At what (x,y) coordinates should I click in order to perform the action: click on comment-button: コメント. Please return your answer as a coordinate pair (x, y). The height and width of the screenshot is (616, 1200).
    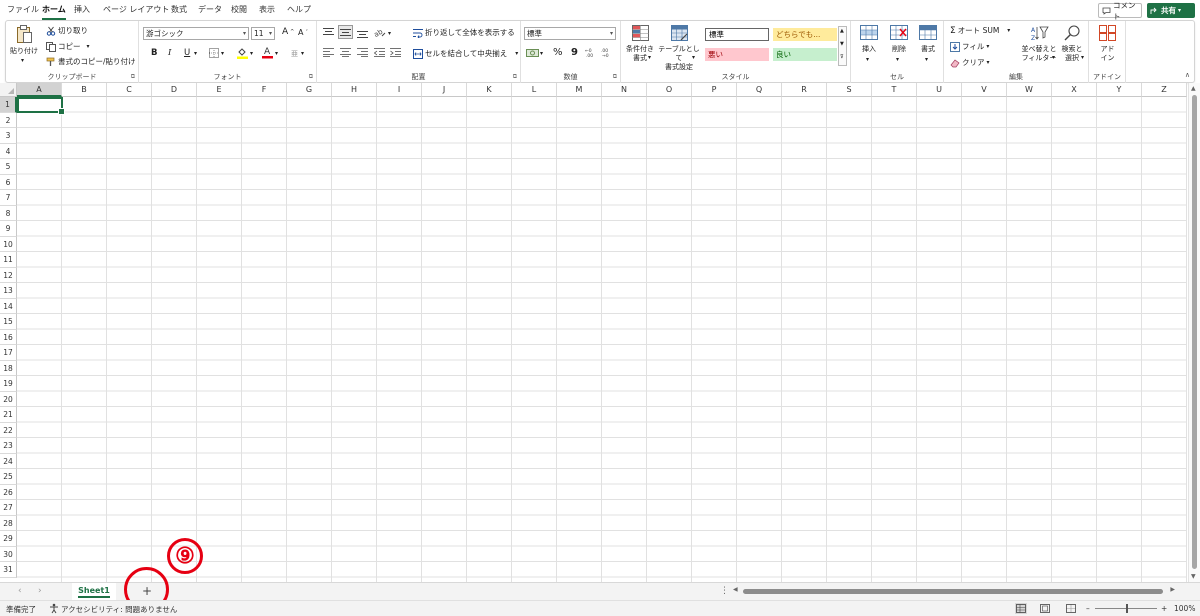
    Looking at the image, I should click on (1120, 11).